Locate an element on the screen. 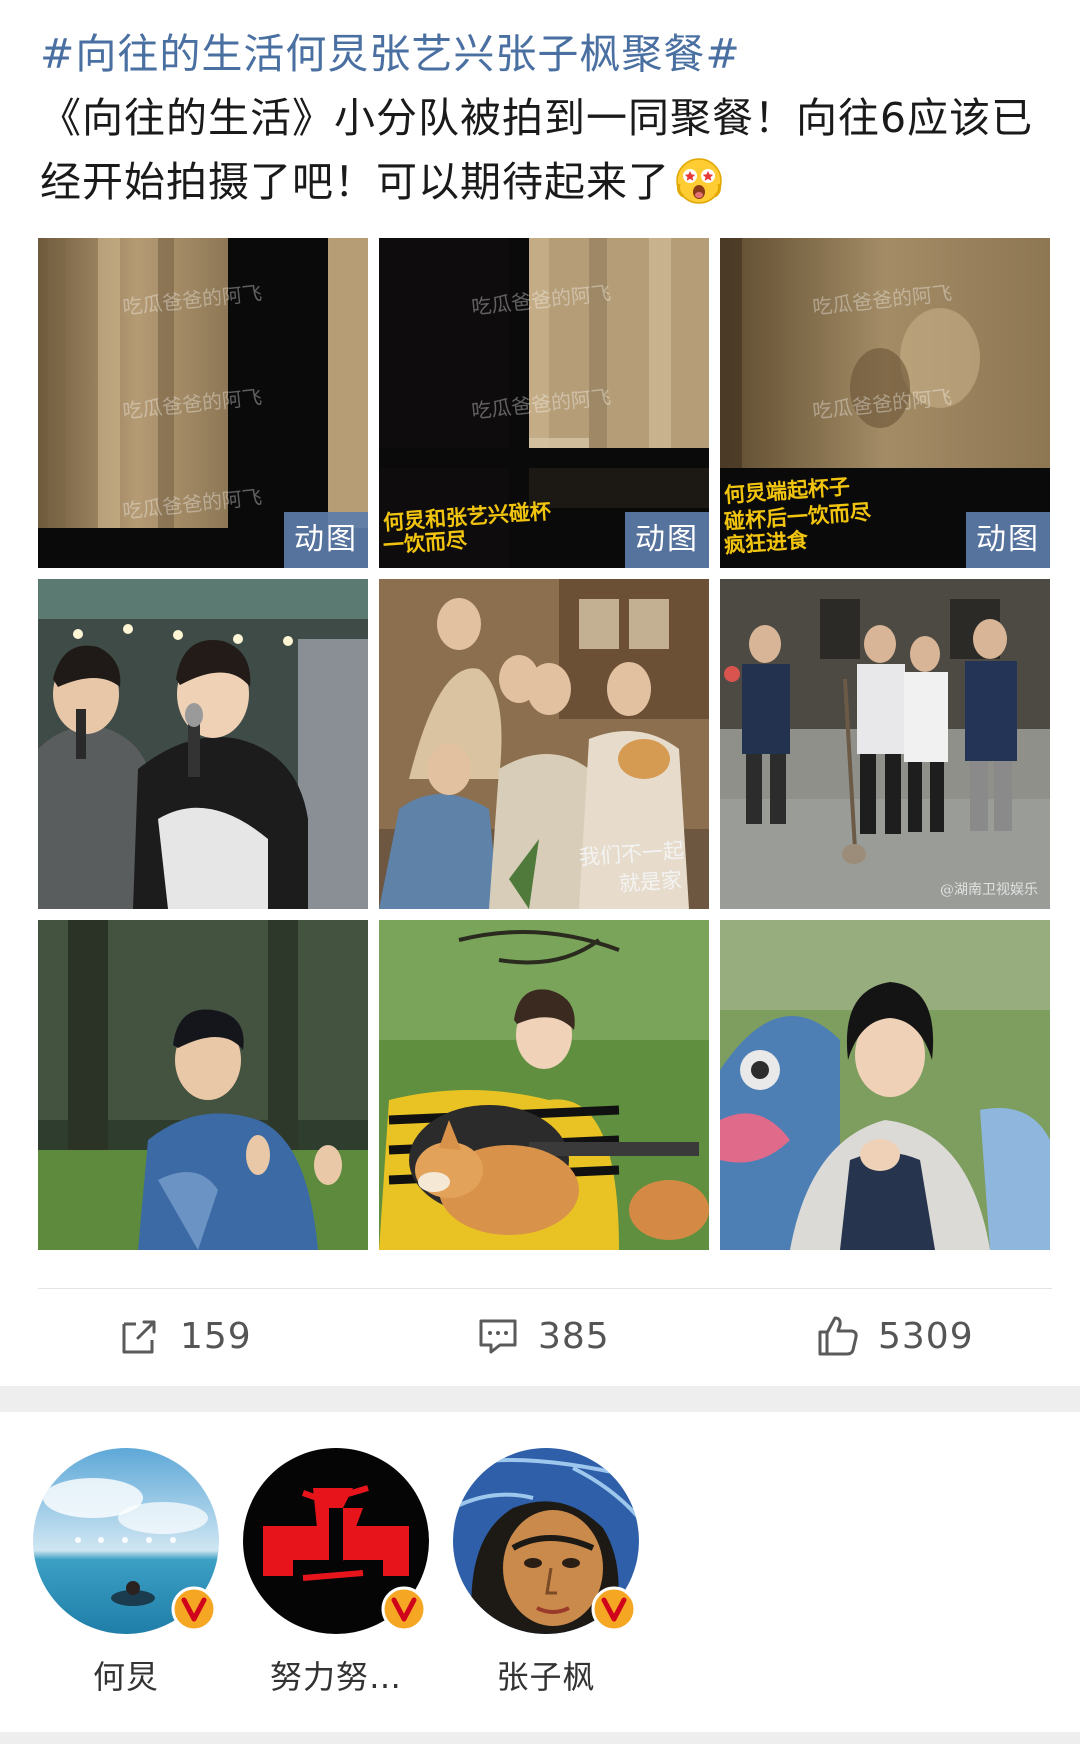 The width and height of the screenshot is (1080, 1744). mentioned-user-1: 何炅 is located at coordinates (128, 1573).